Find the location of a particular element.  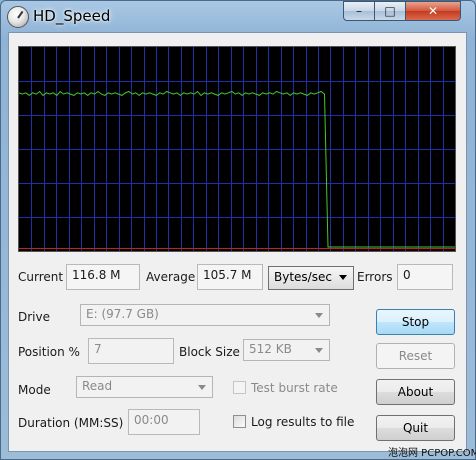

errors-label: Errors is located at coordinates (375, 277).